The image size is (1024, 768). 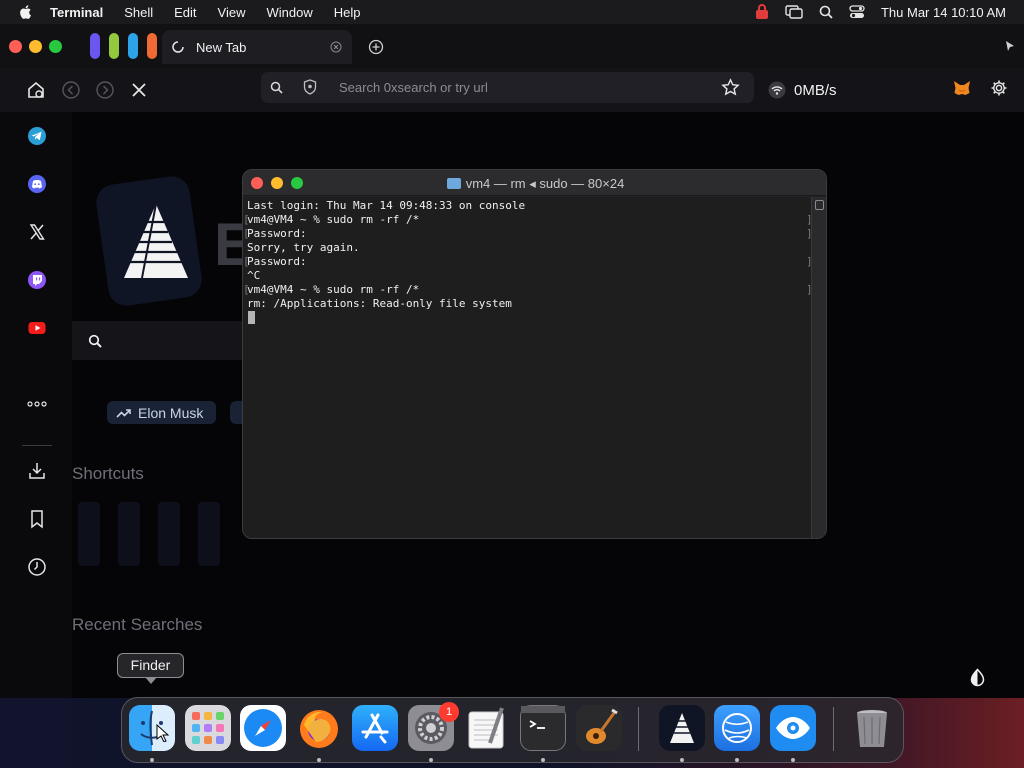 I want to click on dock-trash-icon, so click(x=872, y=728).